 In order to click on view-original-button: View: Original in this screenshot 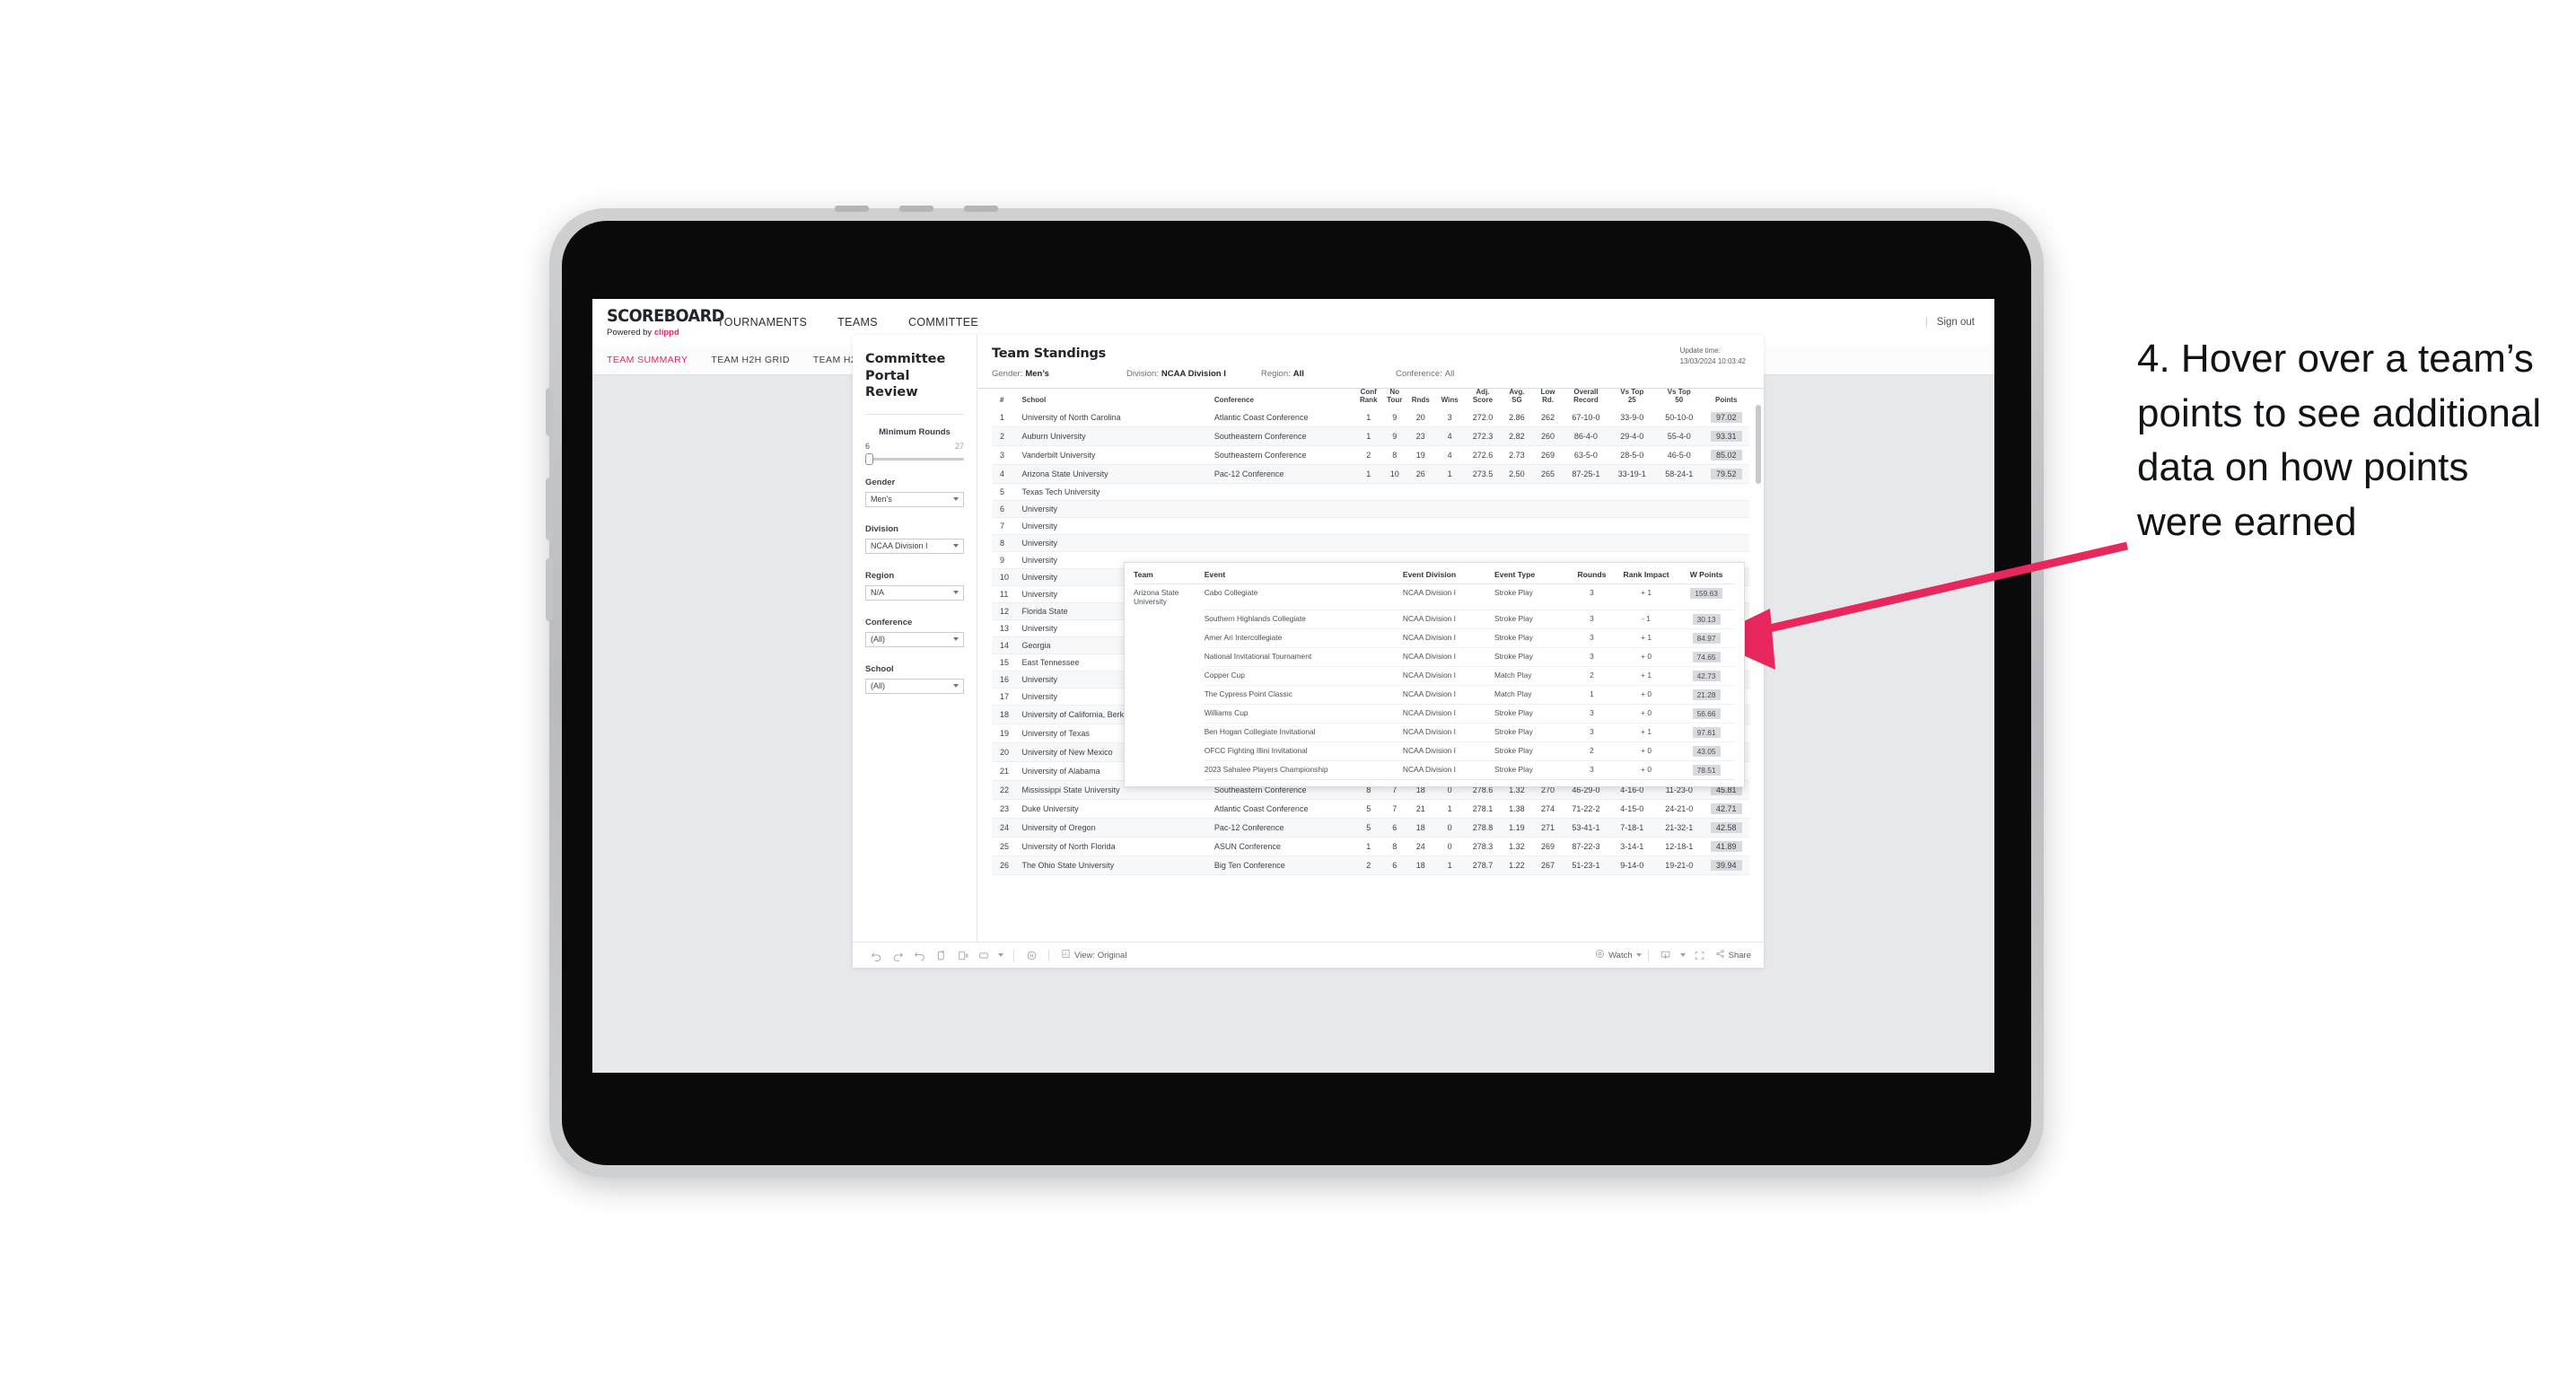, I will do `click(1093, 955)`.